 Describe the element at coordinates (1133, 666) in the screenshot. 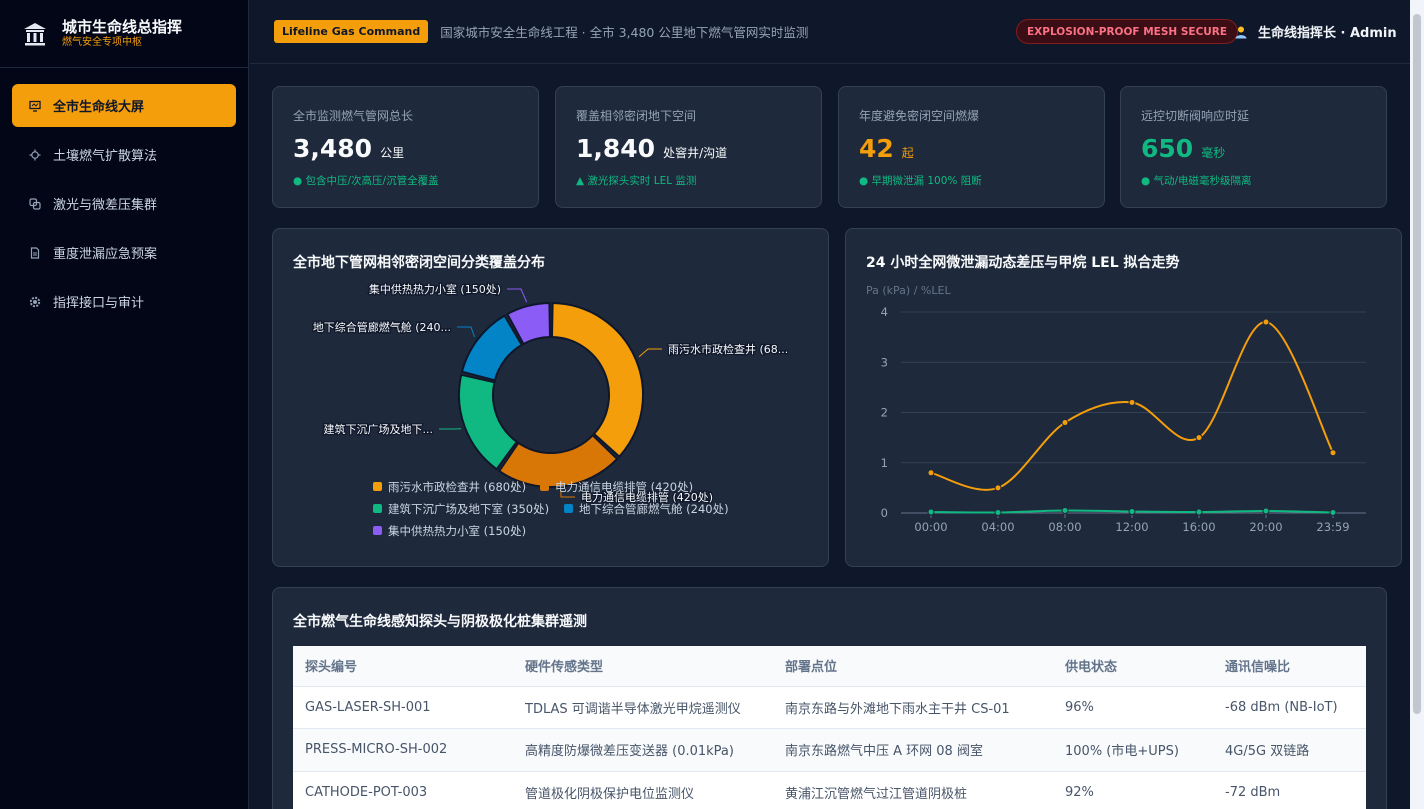

I see `column-header: 供电状态` at that location.